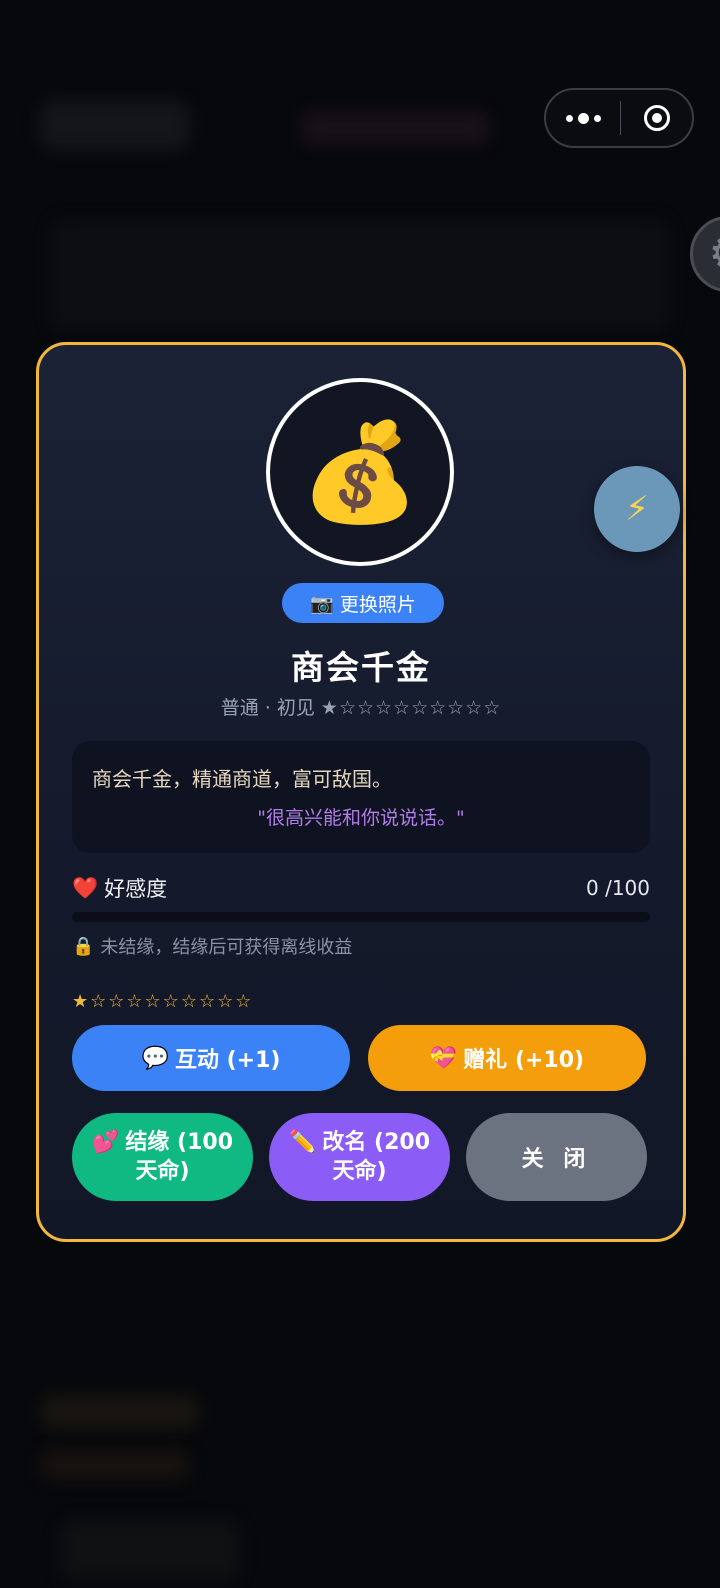 The height and width of the screenshot is (1588, 720). I want to click on character-meta: 普通 · 初见 ★☆☆☆☆☆☆☆☆☆, so click(361, 706).